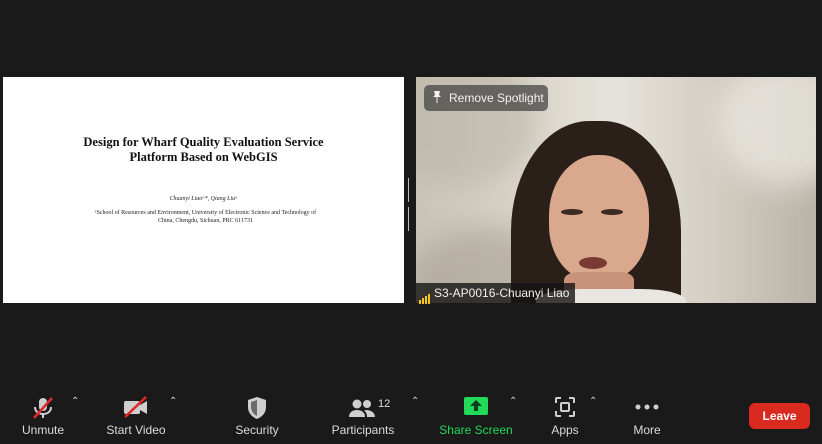 The width and height of the screenshot is (822, 444). Describe the element at coordinates (363, 430) in the screenshot. I see `participants-label: Participants` at that location.